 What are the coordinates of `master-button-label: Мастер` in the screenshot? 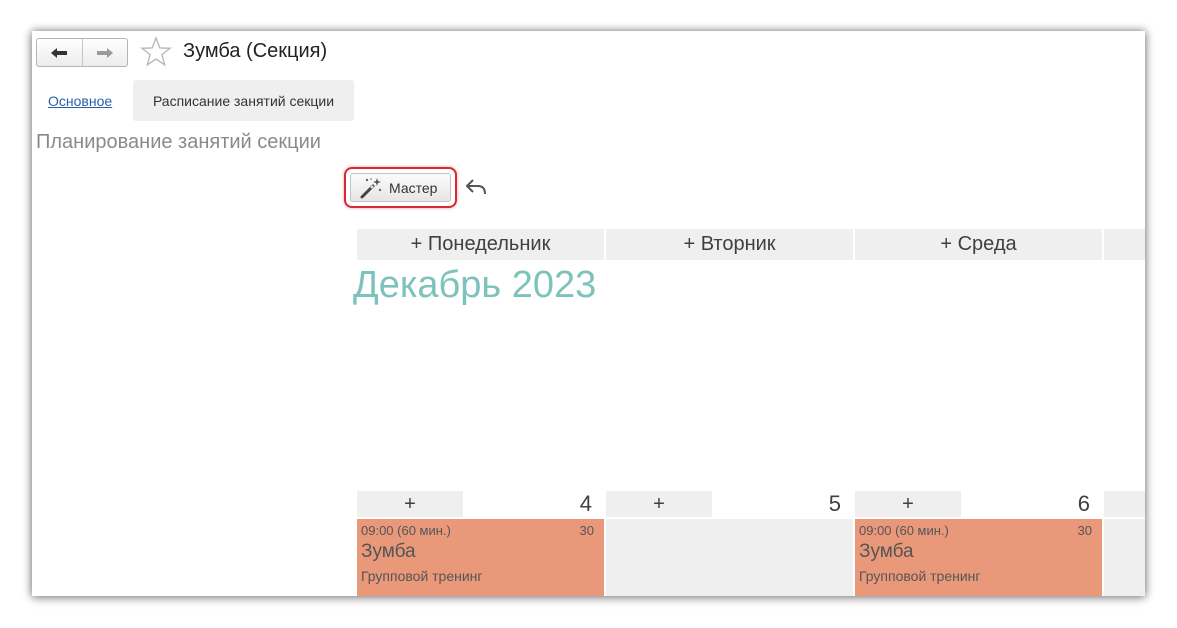 It's located at (413, 187).